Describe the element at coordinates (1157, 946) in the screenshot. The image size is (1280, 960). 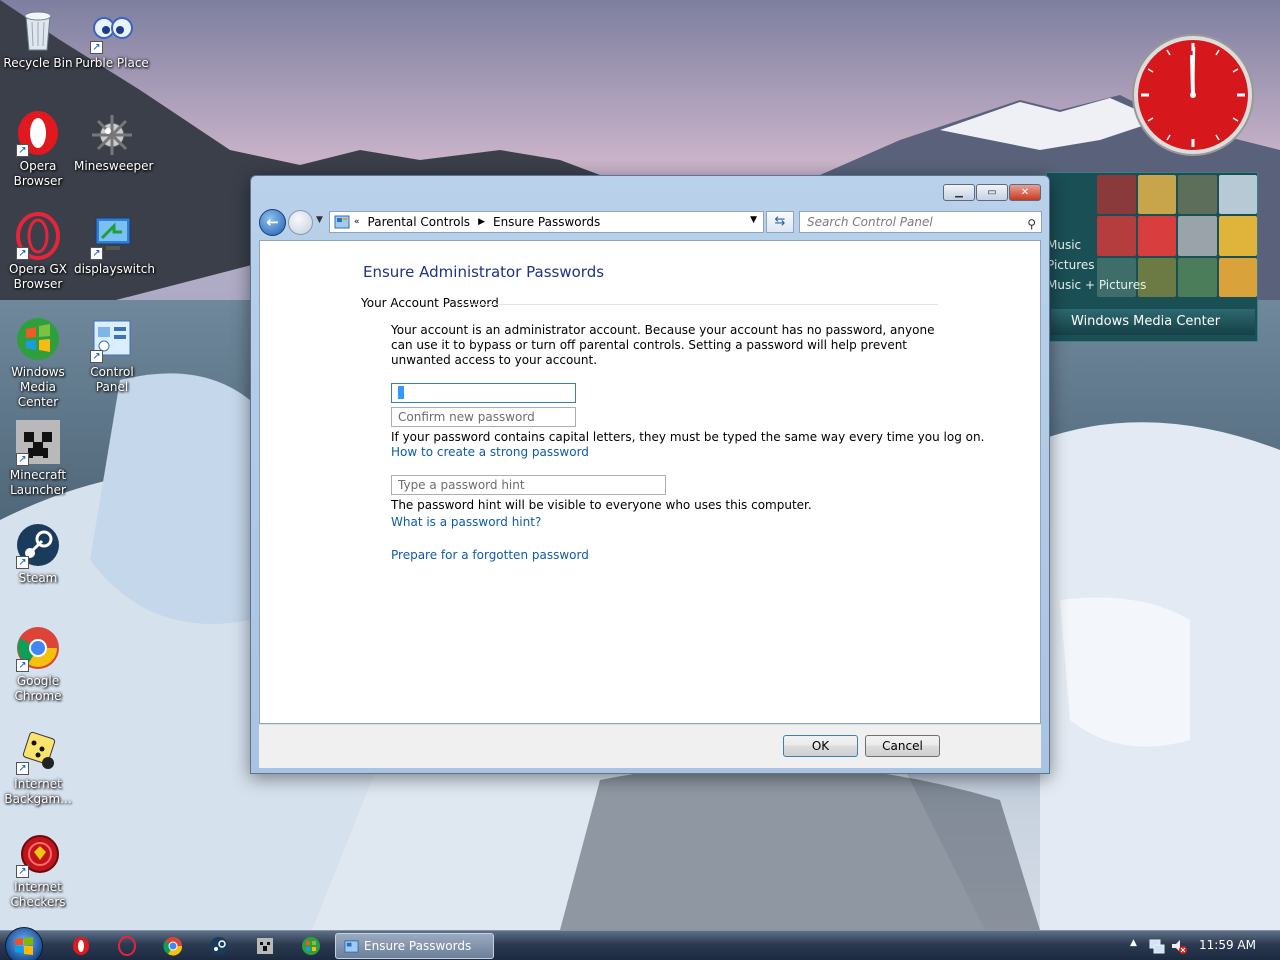
I see `network-icon` at that location.